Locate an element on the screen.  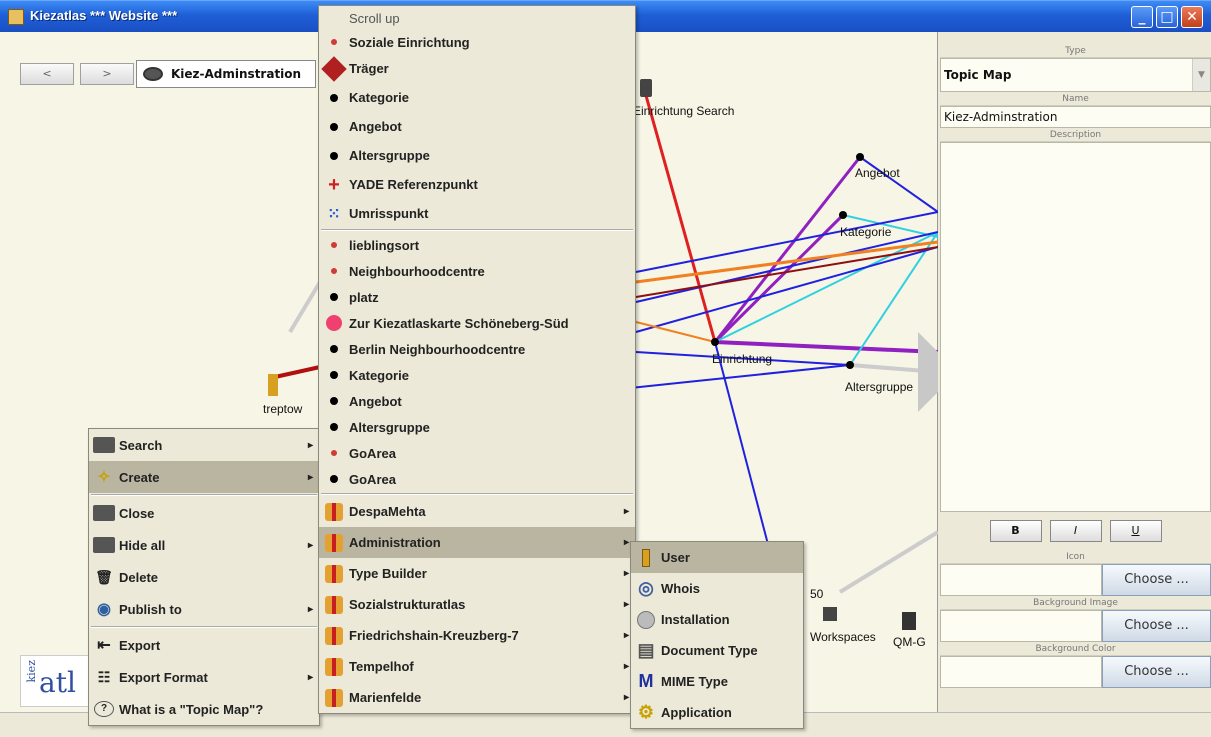
type-item: Soziale Einrichtung is located at coordinates (477, 42).